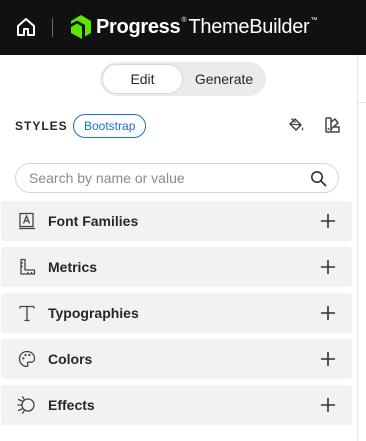 This screenshot has height=441, width=366. What do you see at coordinates (318, 178) in the screenshot?
I see `search-icon` at bounding box center [318, 178].